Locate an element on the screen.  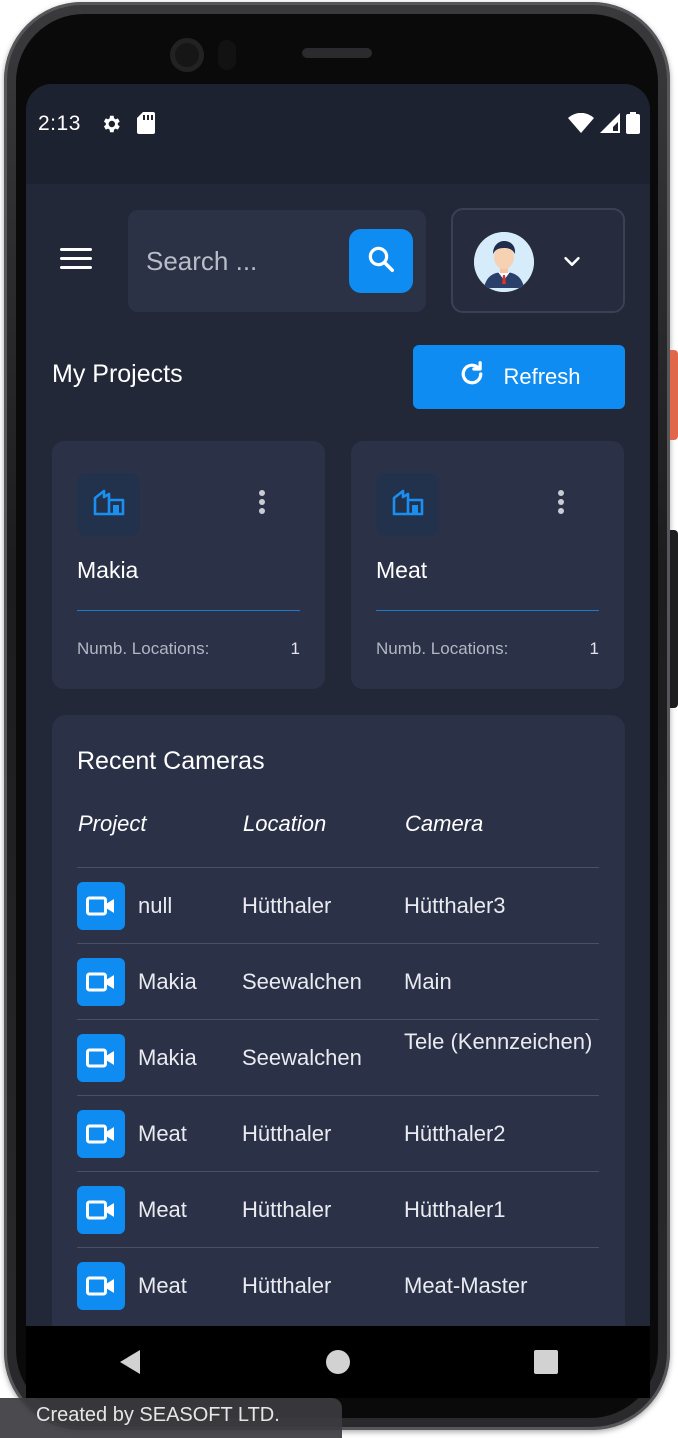
table-row: Makia Seewalchen Main is located at coordinates (338, 982).